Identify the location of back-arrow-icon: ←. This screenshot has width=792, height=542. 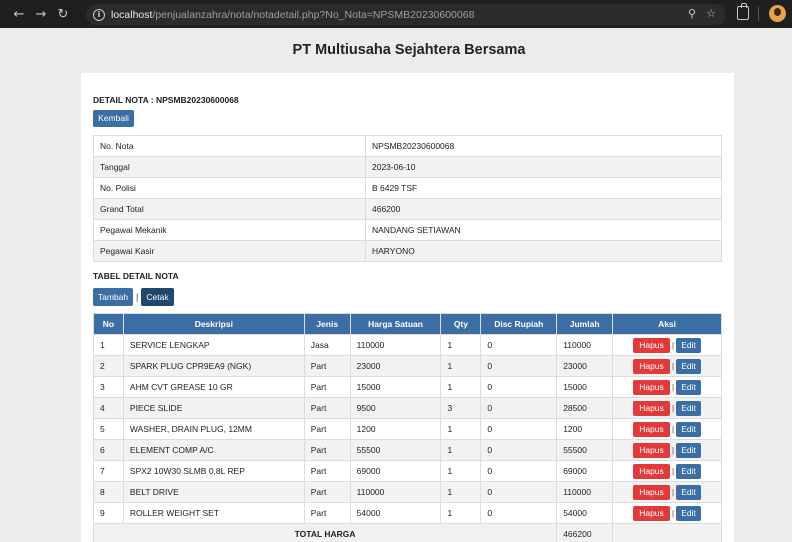
(19, 14).